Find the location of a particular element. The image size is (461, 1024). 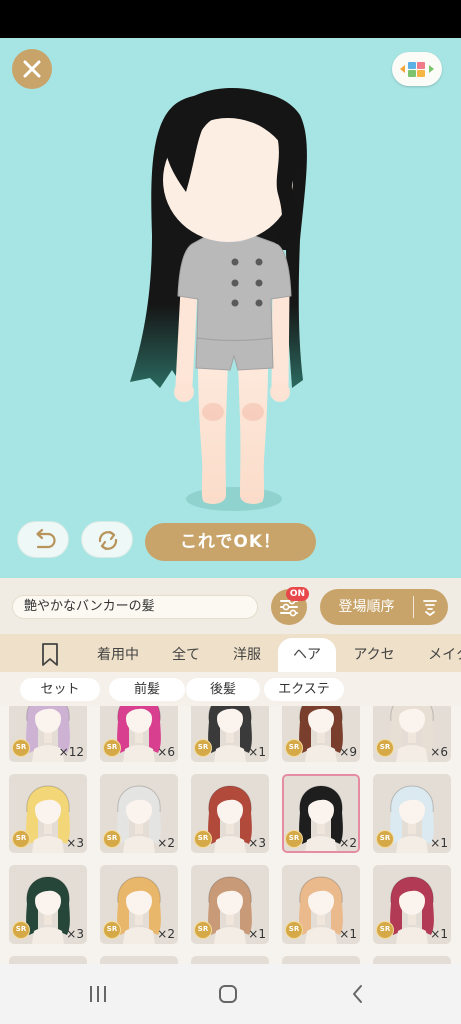

item-card: SR ×12 is located at coordinates (48, 734).